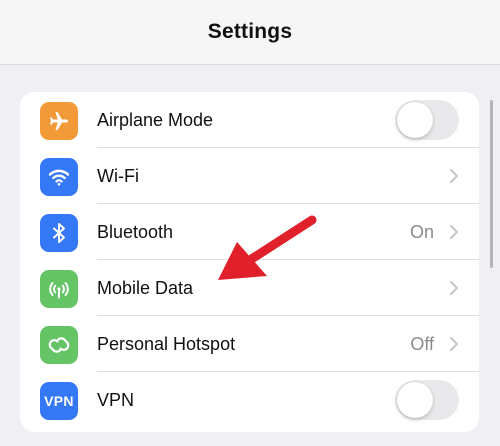 The height and width of the screenshot is (446, 500). Describe the element at coordinates (155, 120) in the screenshot. I see `airplane-mode-label: Airplane Mode` at that location.